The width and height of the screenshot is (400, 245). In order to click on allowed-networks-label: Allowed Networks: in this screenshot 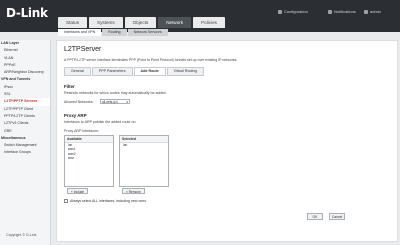, I will do `click(79, 102)`.